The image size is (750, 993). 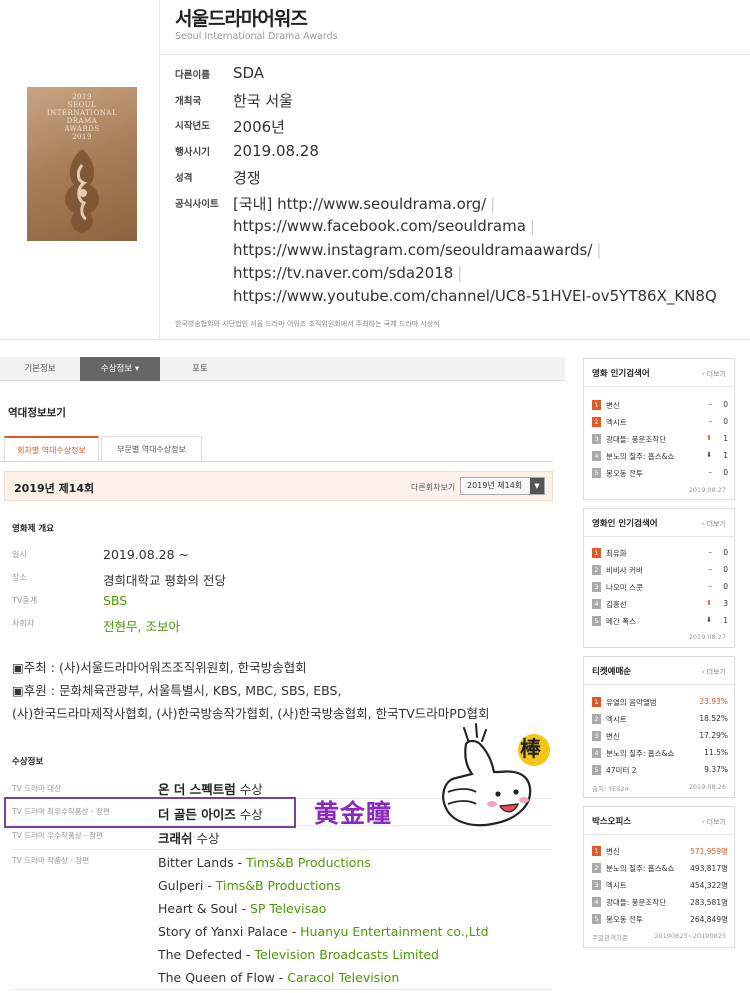 What do you see at coordinates (660, 553) in the screenshot?
I see `rank-row: 1 최유화 – 0` at bounding box center [660, 553].